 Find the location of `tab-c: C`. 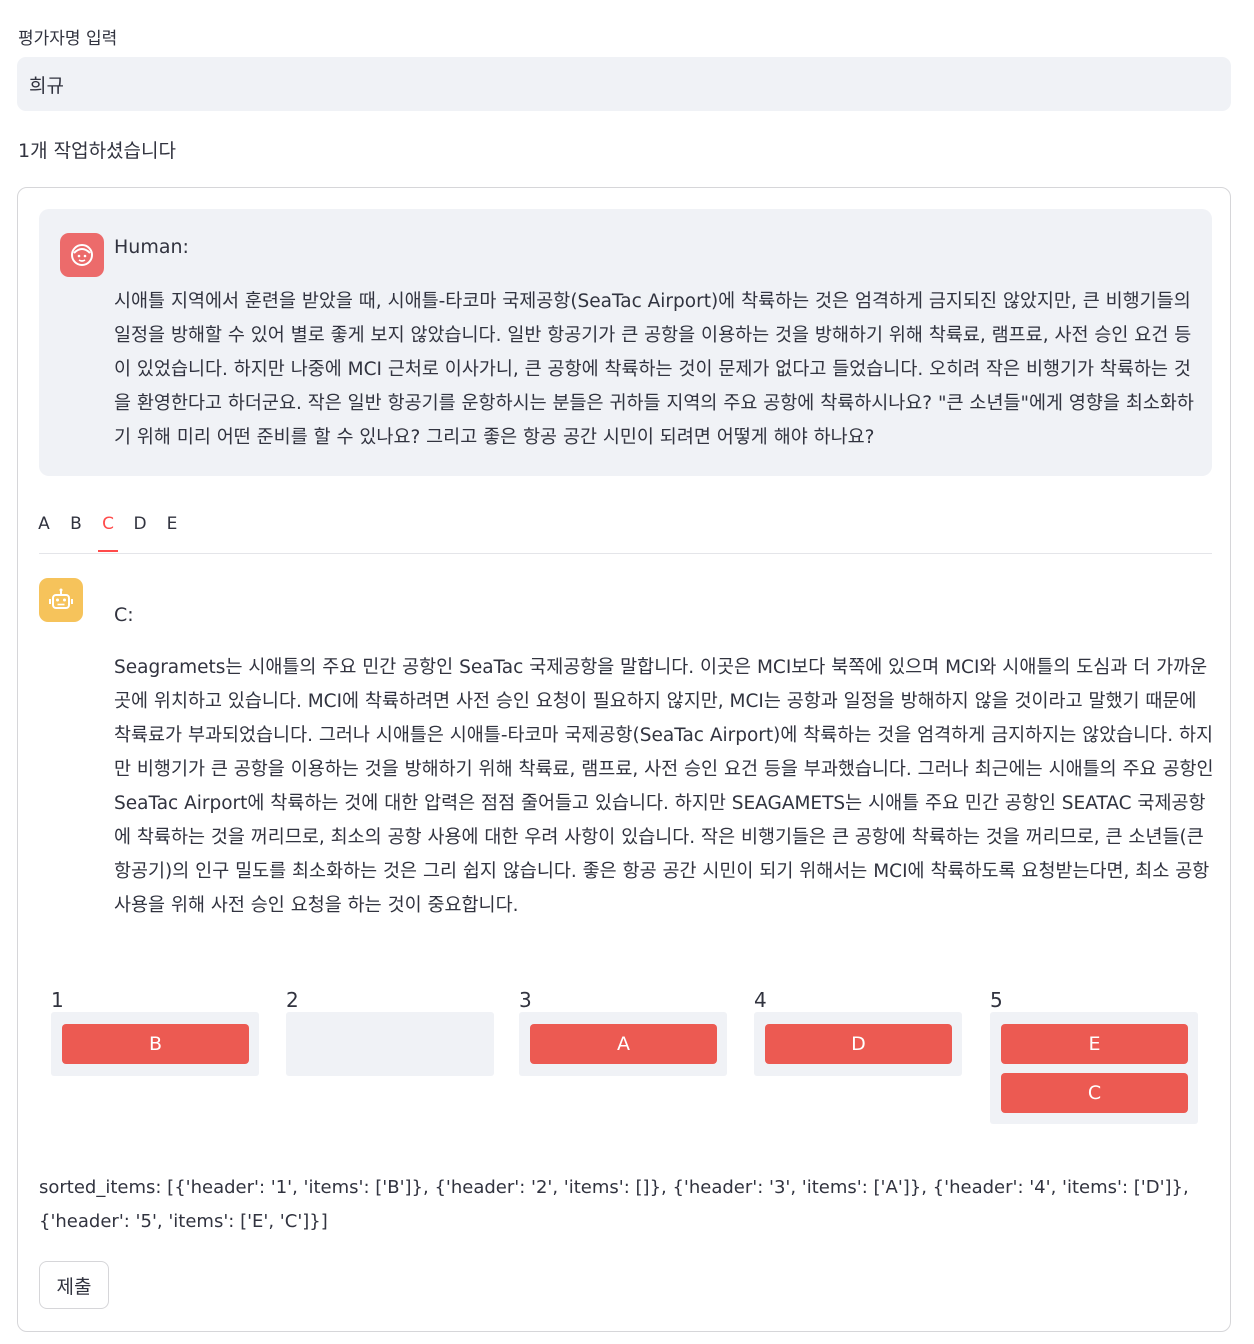

tab-c: C is located at coordinates (108, 533).